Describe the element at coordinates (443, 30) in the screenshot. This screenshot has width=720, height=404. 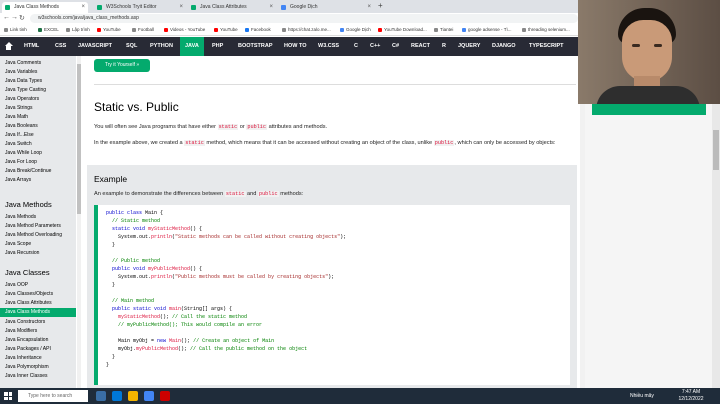
I see `bookmark-item: Tiantei` at that location.